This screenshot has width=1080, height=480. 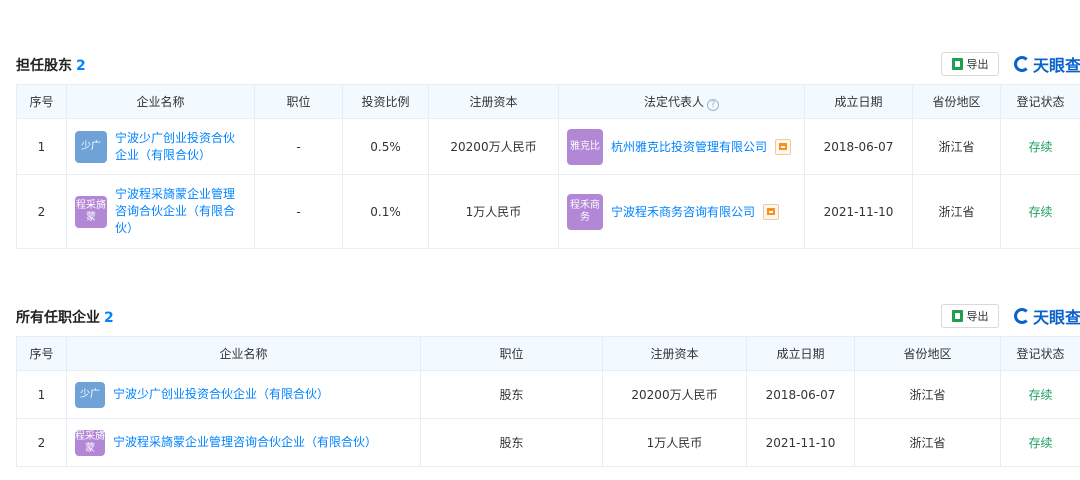 What do you see at coordinates (585, 146) in the screenshot?
I see `rep-logo: 雅克比` at bounding box center [585, 146].